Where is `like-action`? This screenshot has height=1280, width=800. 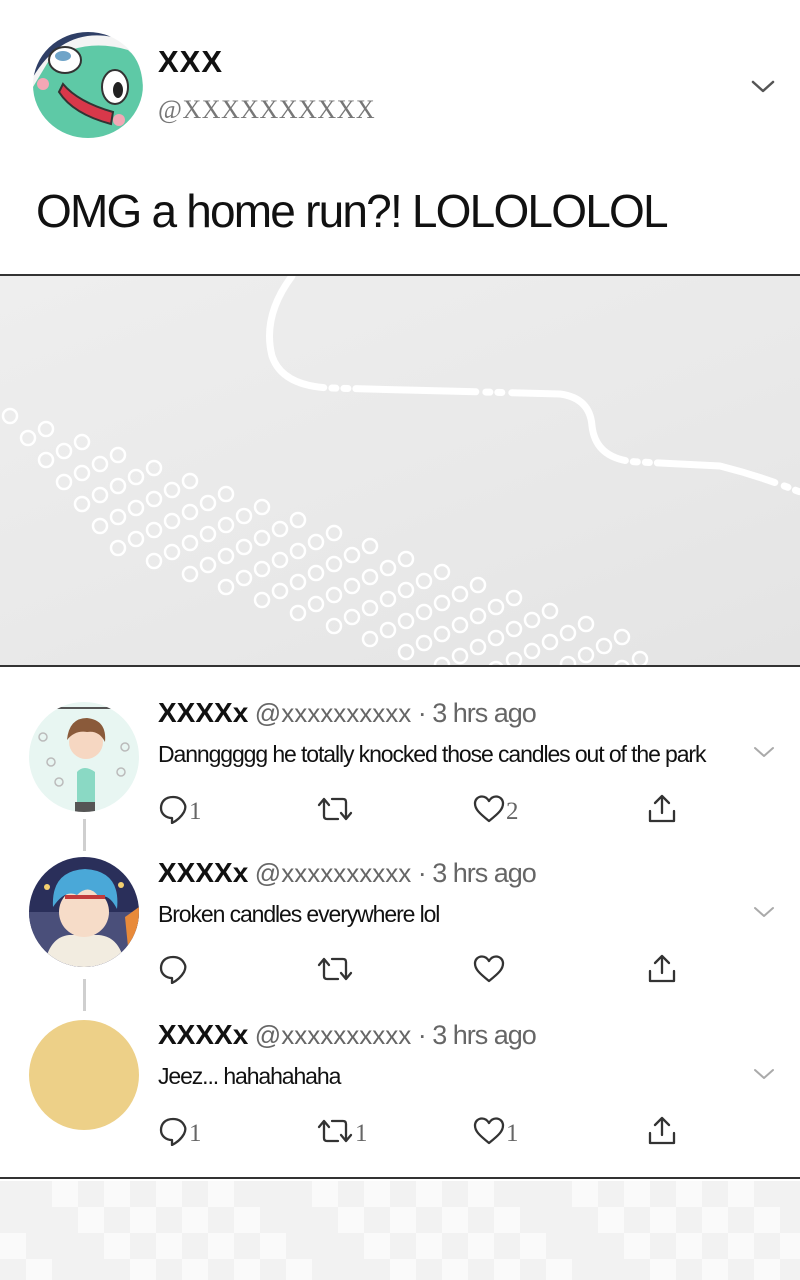 like-action is located at coordinates (489, 969).